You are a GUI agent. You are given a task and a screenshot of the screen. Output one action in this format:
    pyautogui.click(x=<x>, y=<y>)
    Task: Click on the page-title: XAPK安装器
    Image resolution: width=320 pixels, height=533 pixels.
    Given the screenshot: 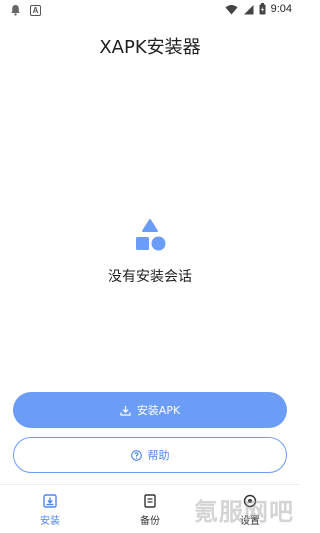 What is the action you would take?
    pyautogui.click(x=150, y=47)
    